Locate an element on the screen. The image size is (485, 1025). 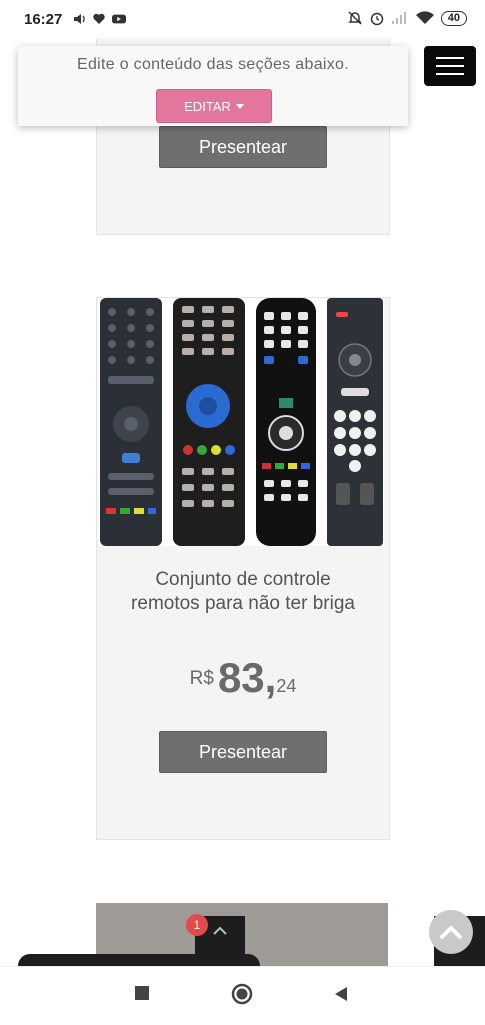
price-cents: 24 is located at coordinates (286, 686).